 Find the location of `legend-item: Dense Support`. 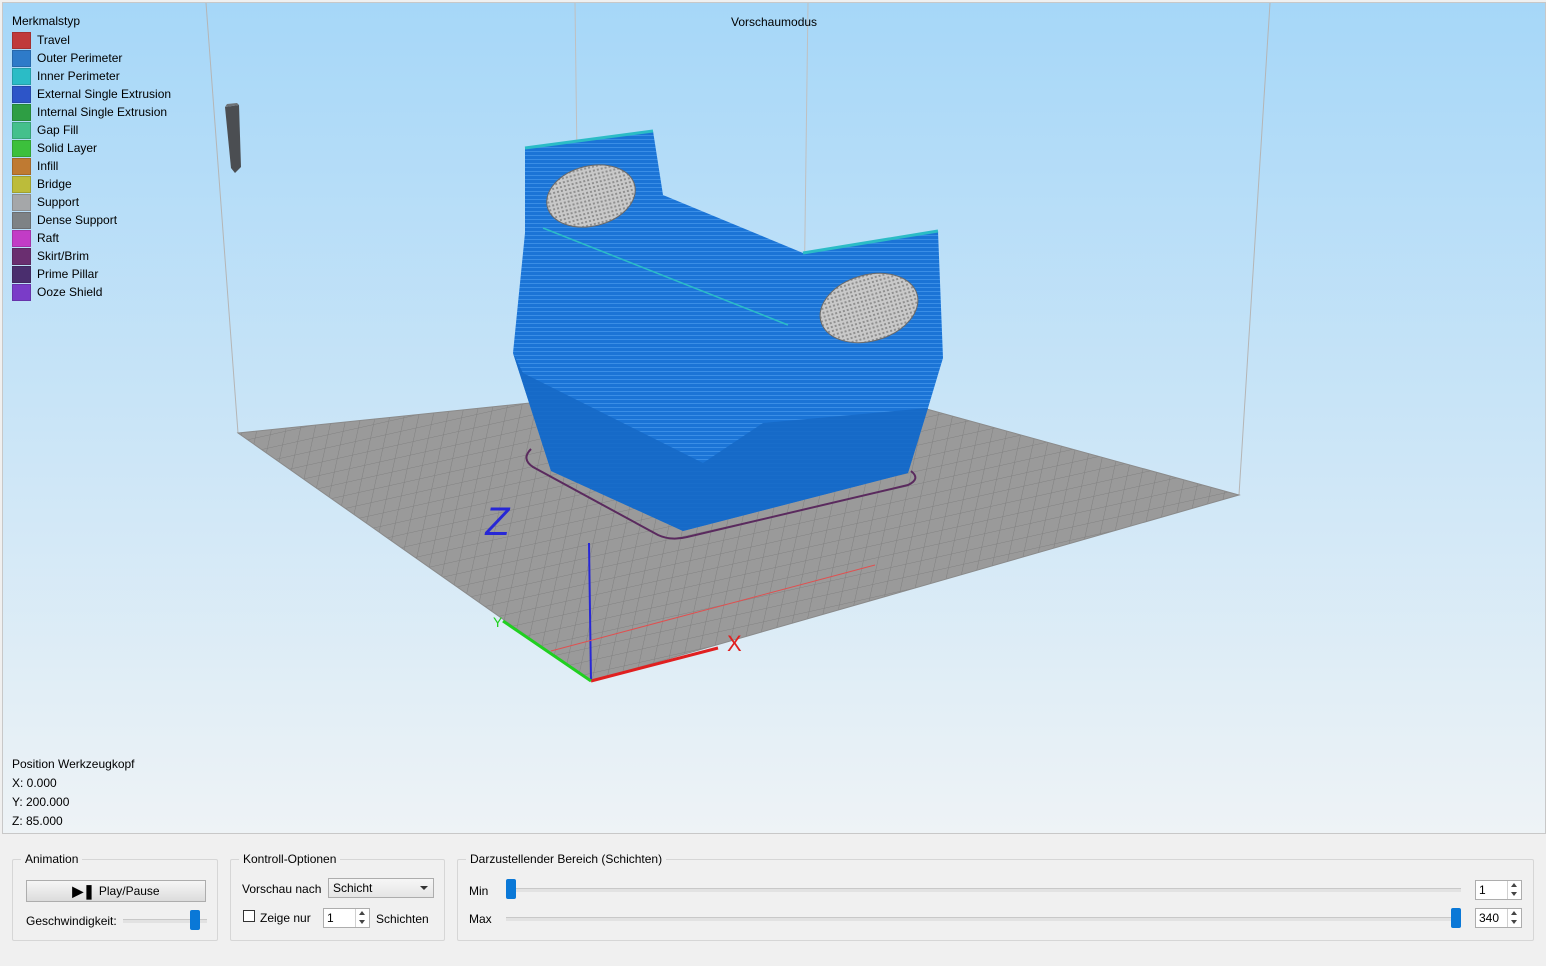

legend-item: Dense Support is located at coordinates (91, 220).